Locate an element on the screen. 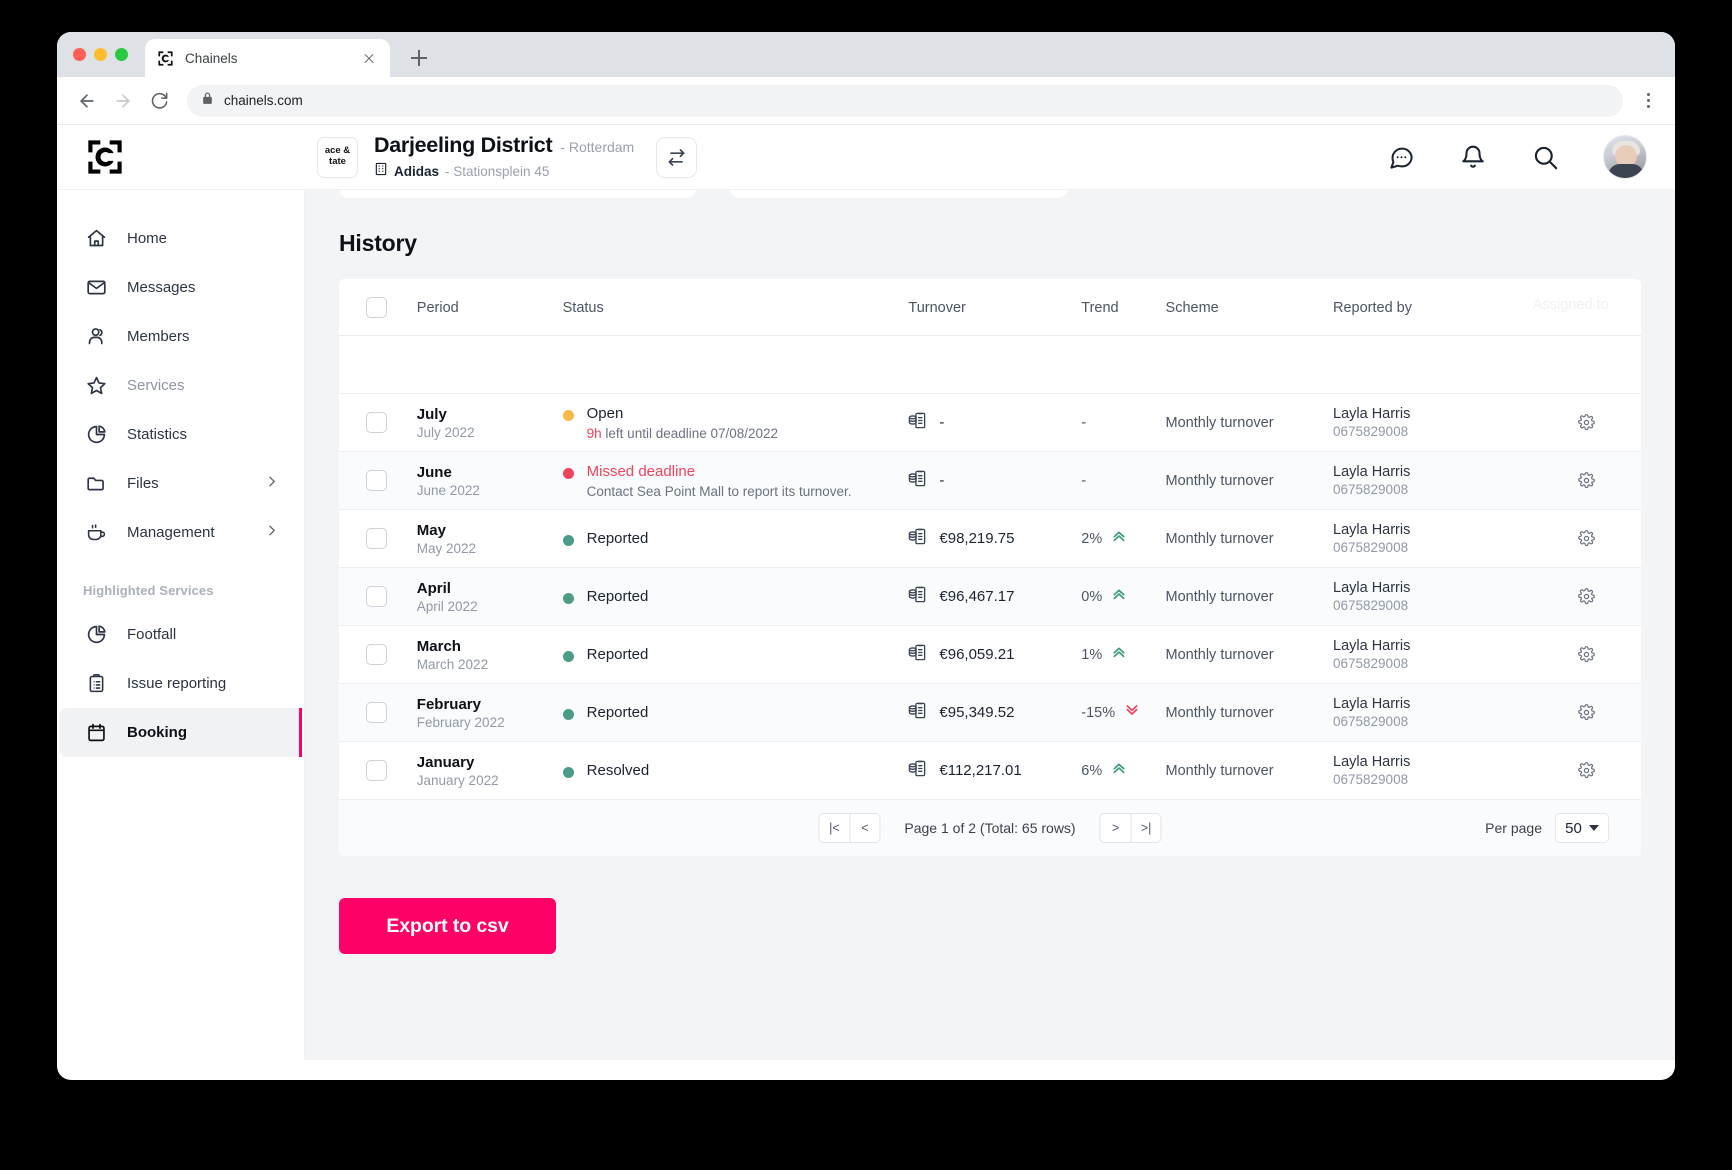  turnover-cell: €98,219.75 is located at coordinates (995, 538).